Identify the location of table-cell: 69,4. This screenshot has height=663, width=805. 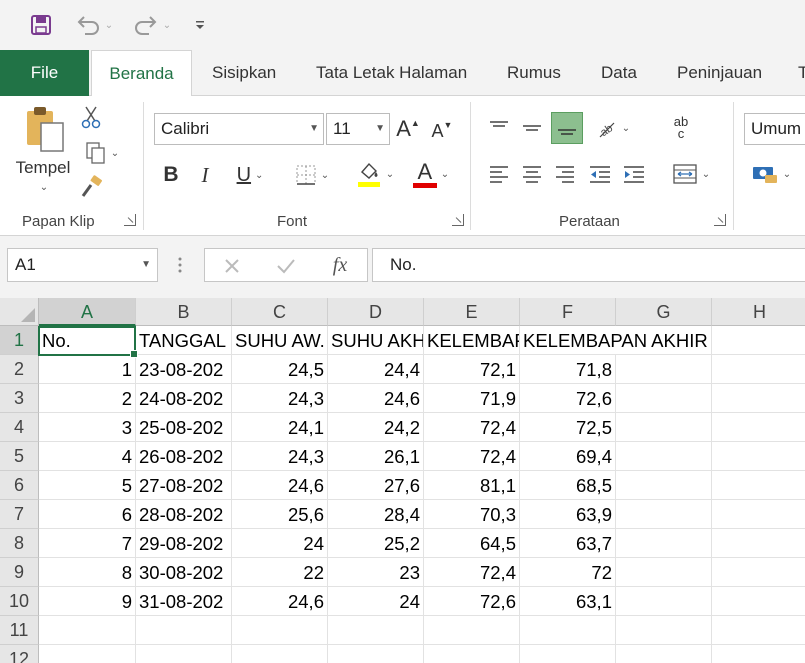
(568, 456).